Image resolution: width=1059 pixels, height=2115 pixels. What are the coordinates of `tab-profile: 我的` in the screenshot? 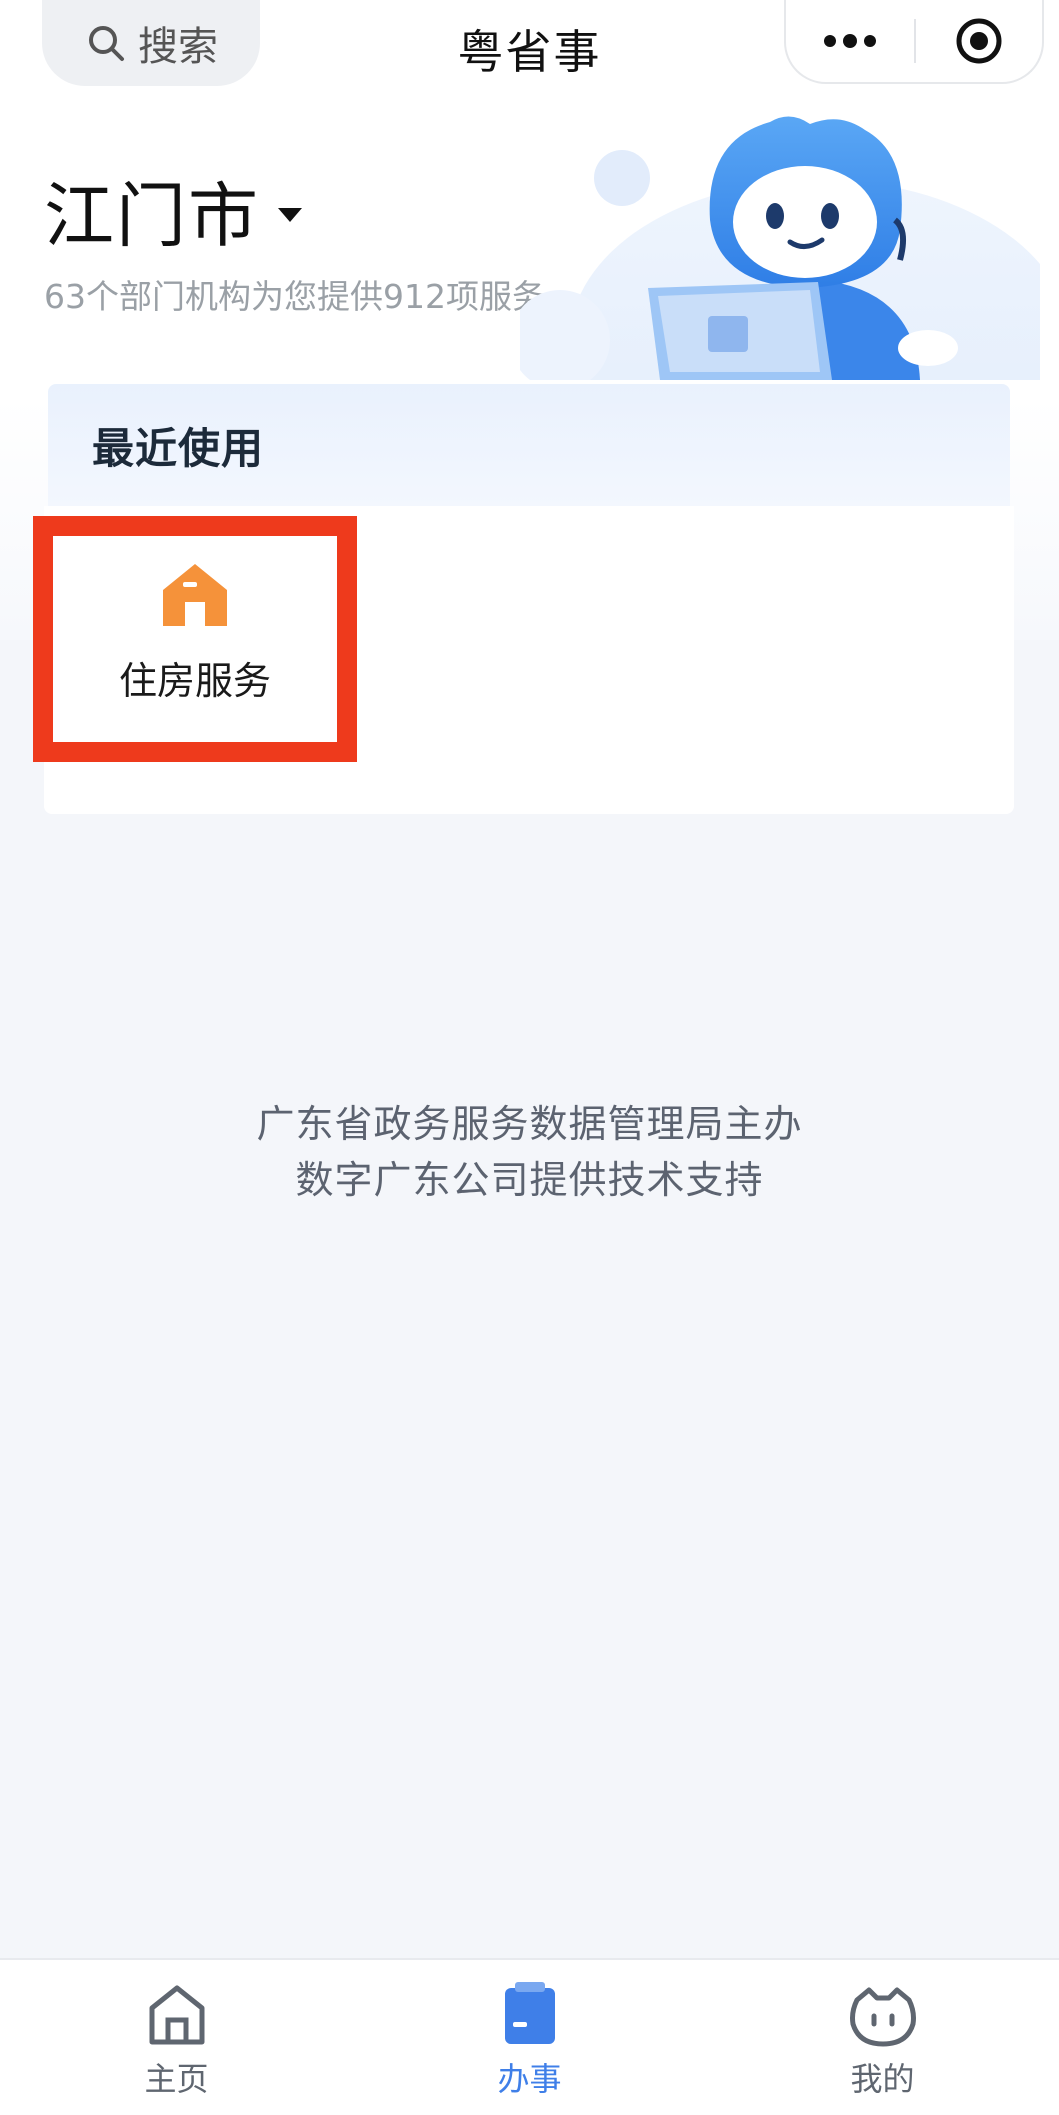 It's located at (882, 2037).